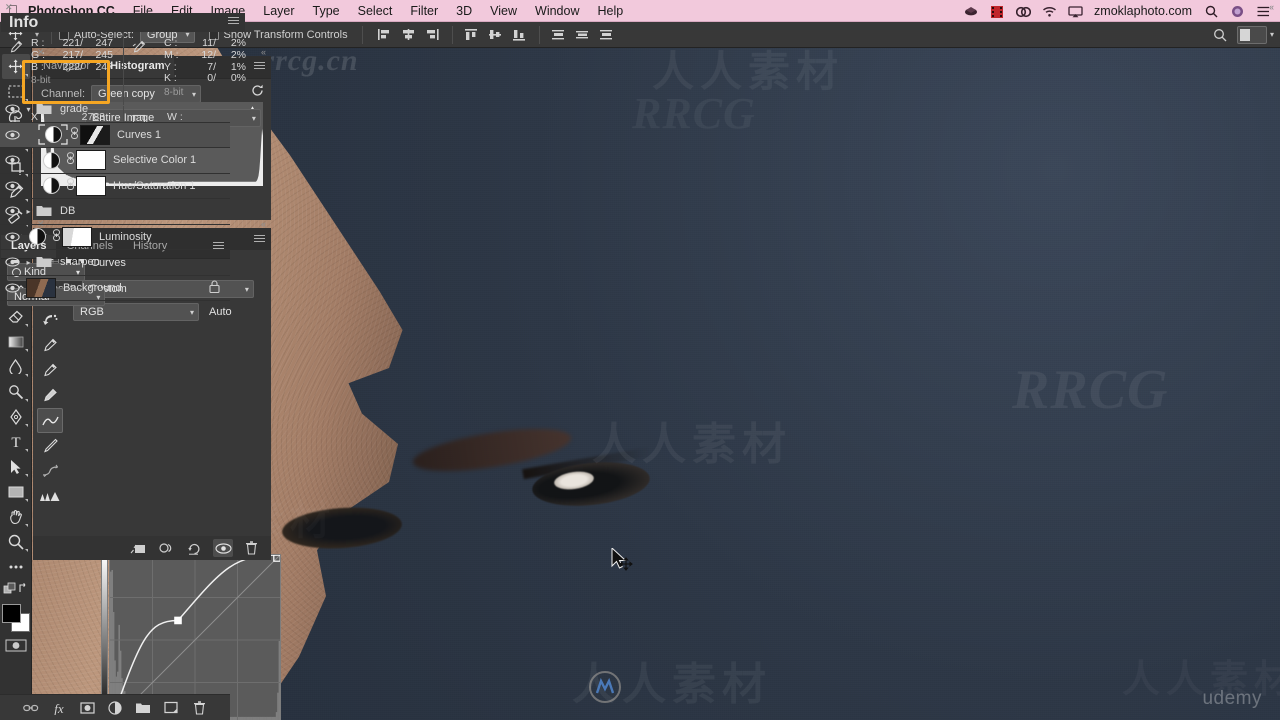 This screenshot has width=1280, height=720. What do you see at coordinates (557, 11) in the screenshot?
I see `menu-item-window: Window` at bounding box center [557, 11].